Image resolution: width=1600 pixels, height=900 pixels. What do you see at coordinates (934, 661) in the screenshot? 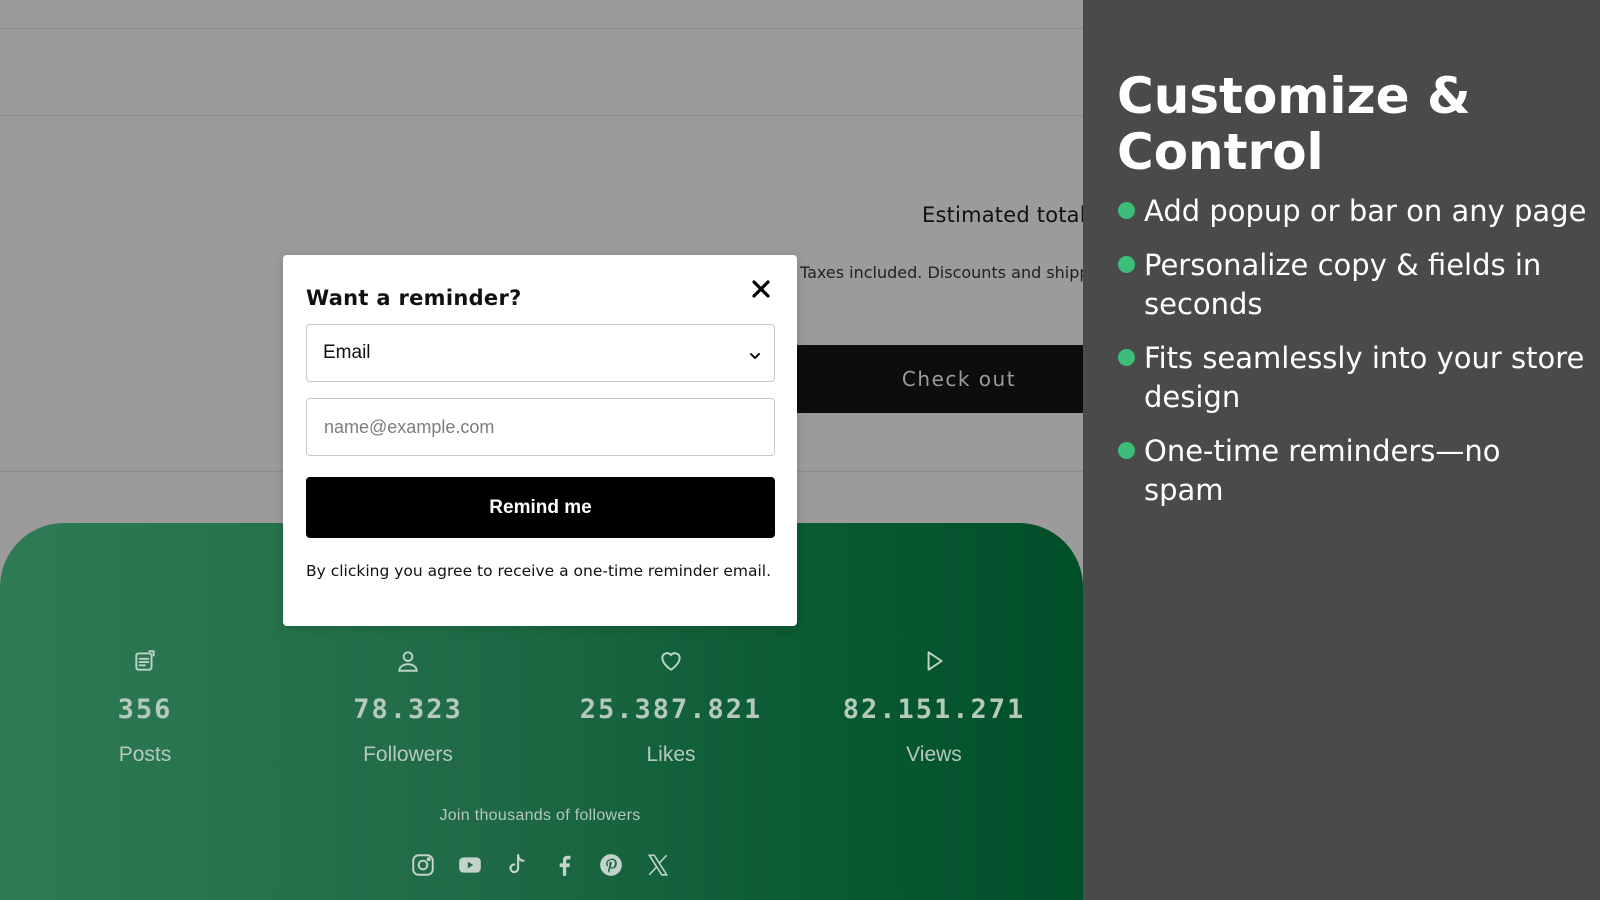
I see `play-icon` at bounding box center [934, 661].